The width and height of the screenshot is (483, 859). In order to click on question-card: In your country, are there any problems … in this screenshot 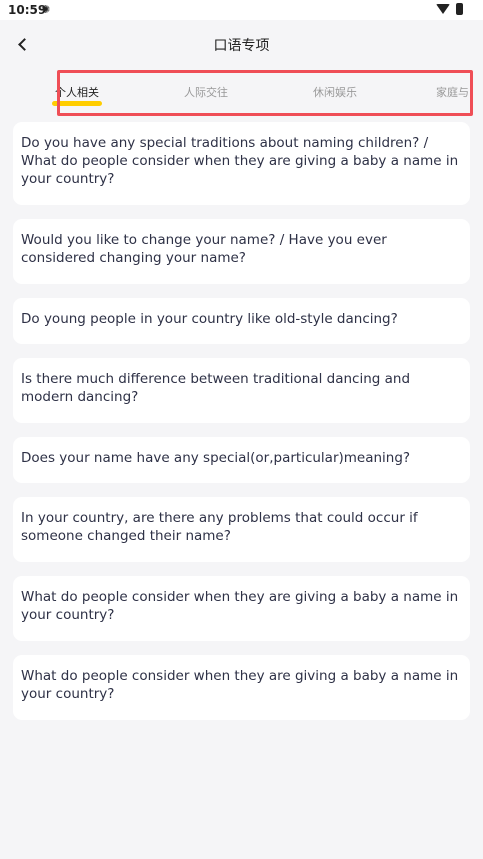, I will do `click(241, 529)`.